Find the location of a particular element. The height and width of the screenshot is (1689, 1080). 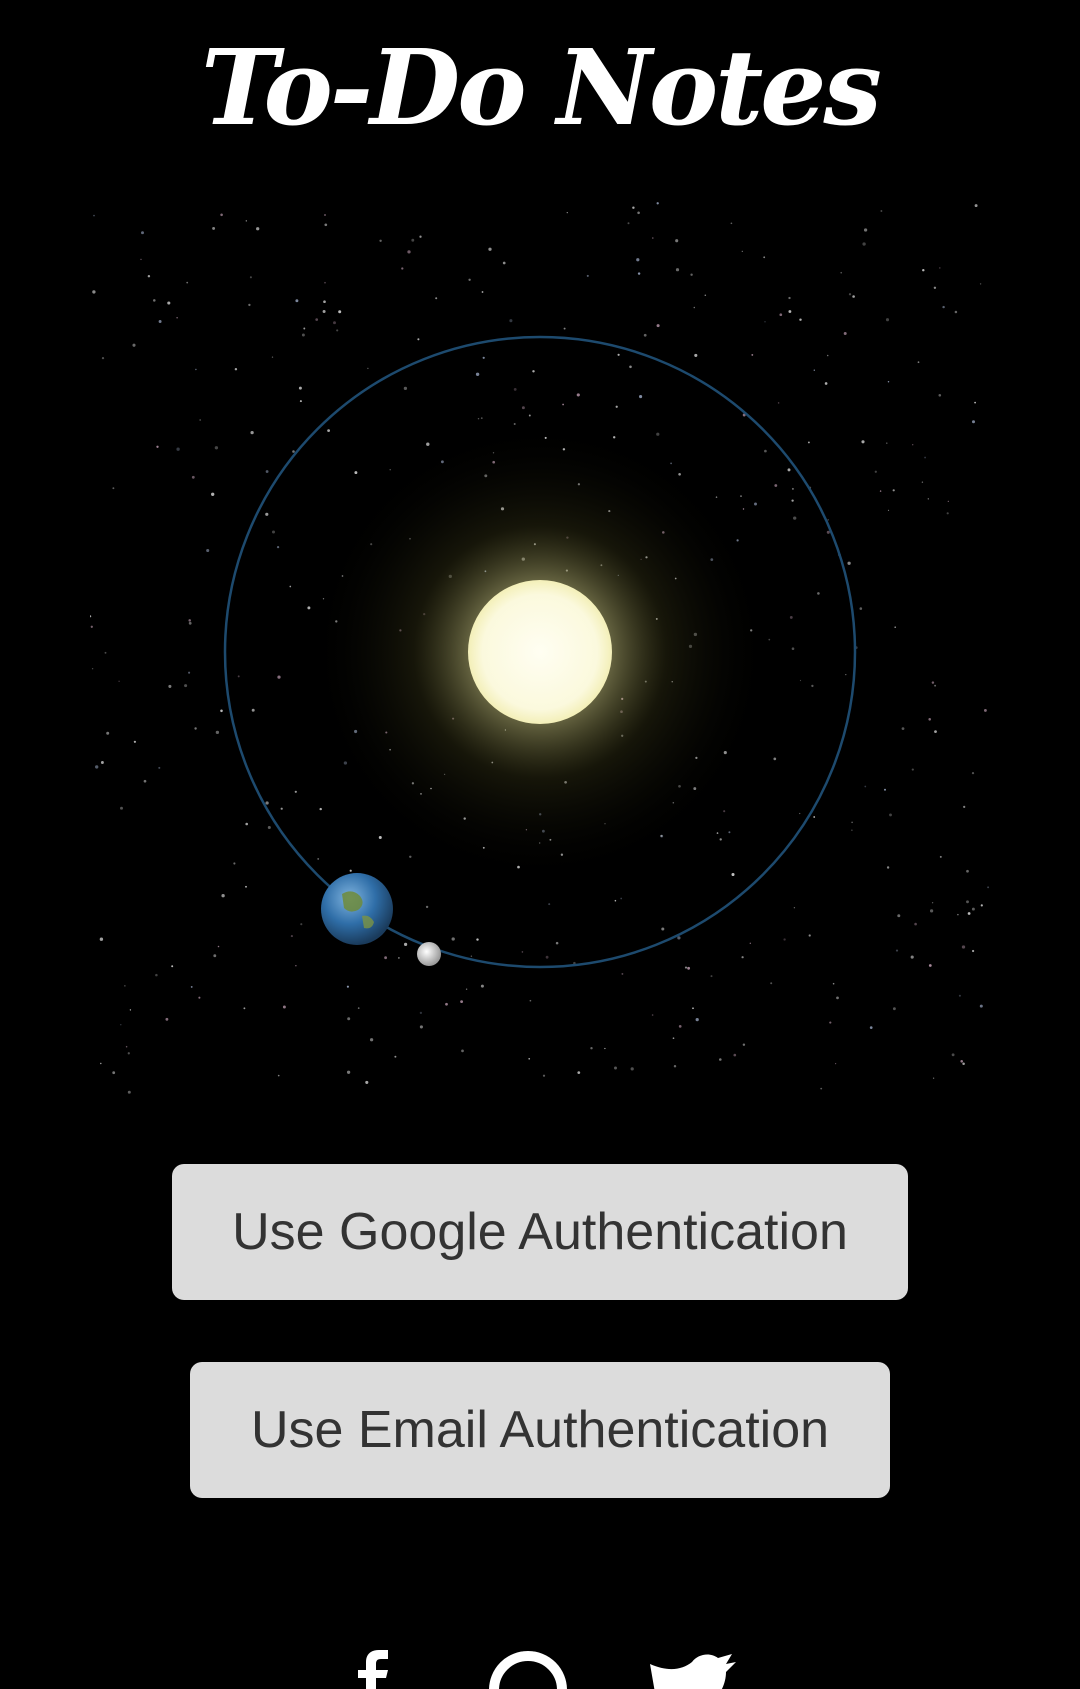

twitter-icon is located at coordinates (693, 1669).